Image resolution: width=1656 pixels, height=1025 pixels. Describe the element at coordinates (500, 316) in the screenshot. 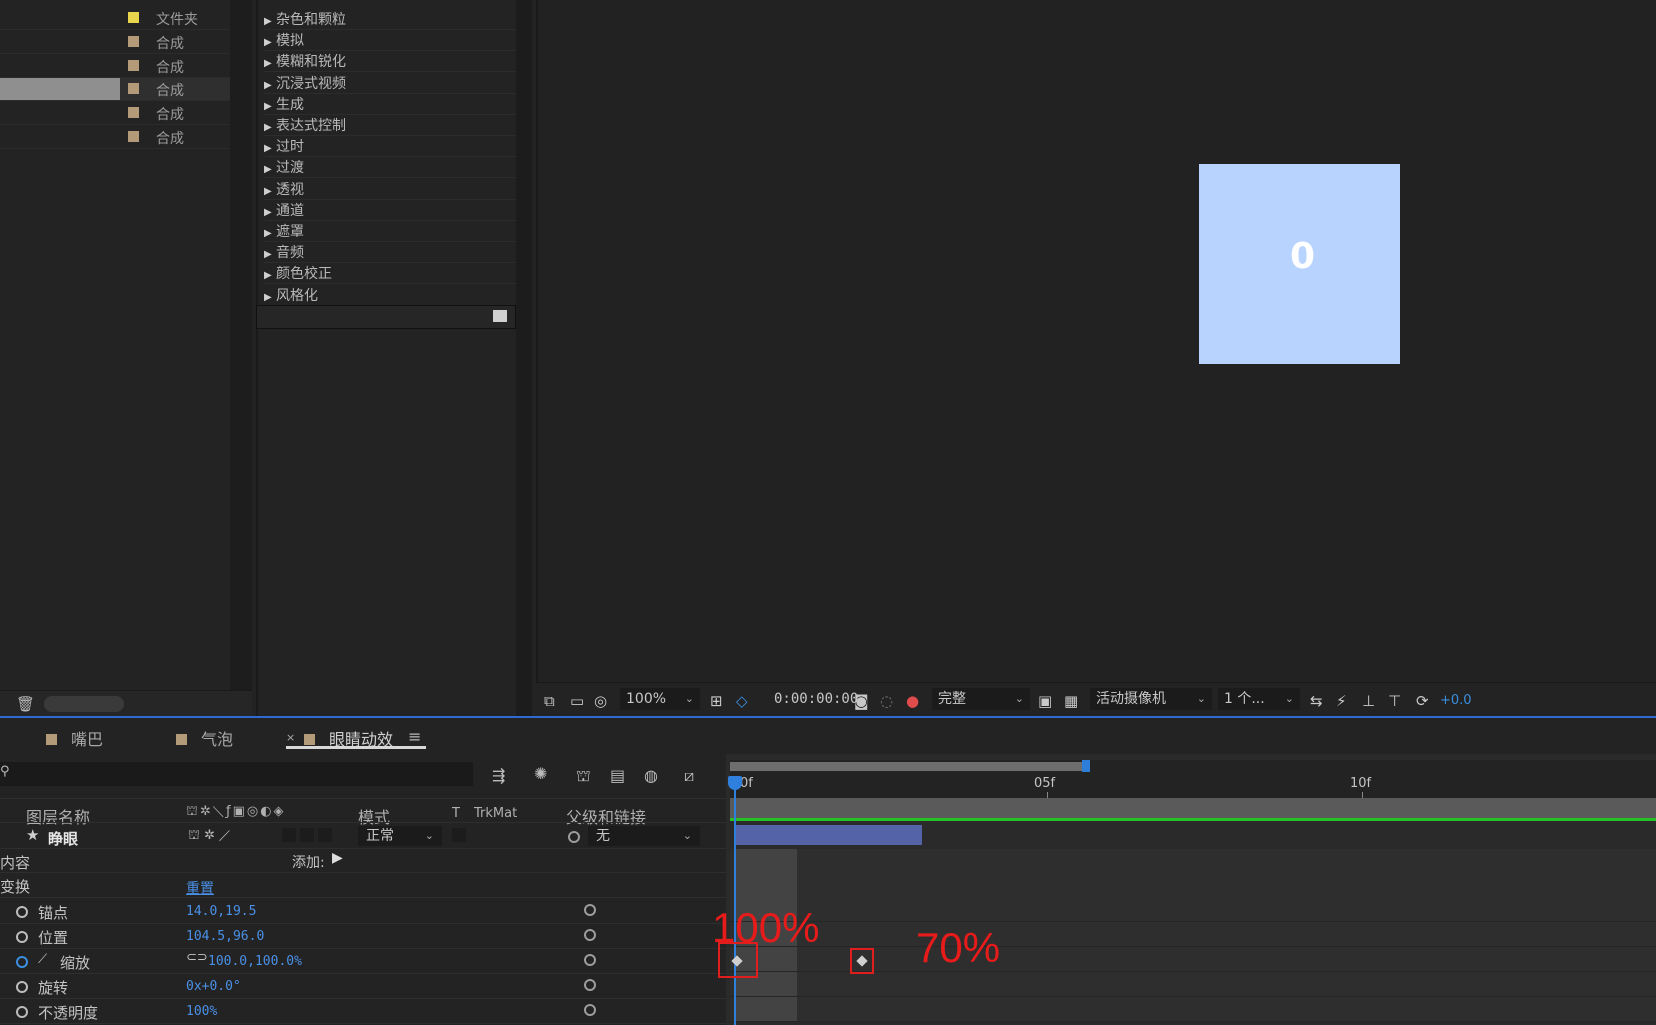

I see `new-bin-icon` at that location.